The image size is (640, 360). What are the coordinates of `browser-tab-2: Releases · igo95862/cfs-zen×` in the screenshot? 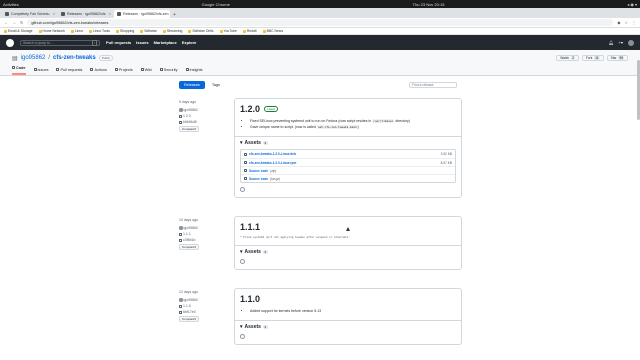 It's located at (142, 14).